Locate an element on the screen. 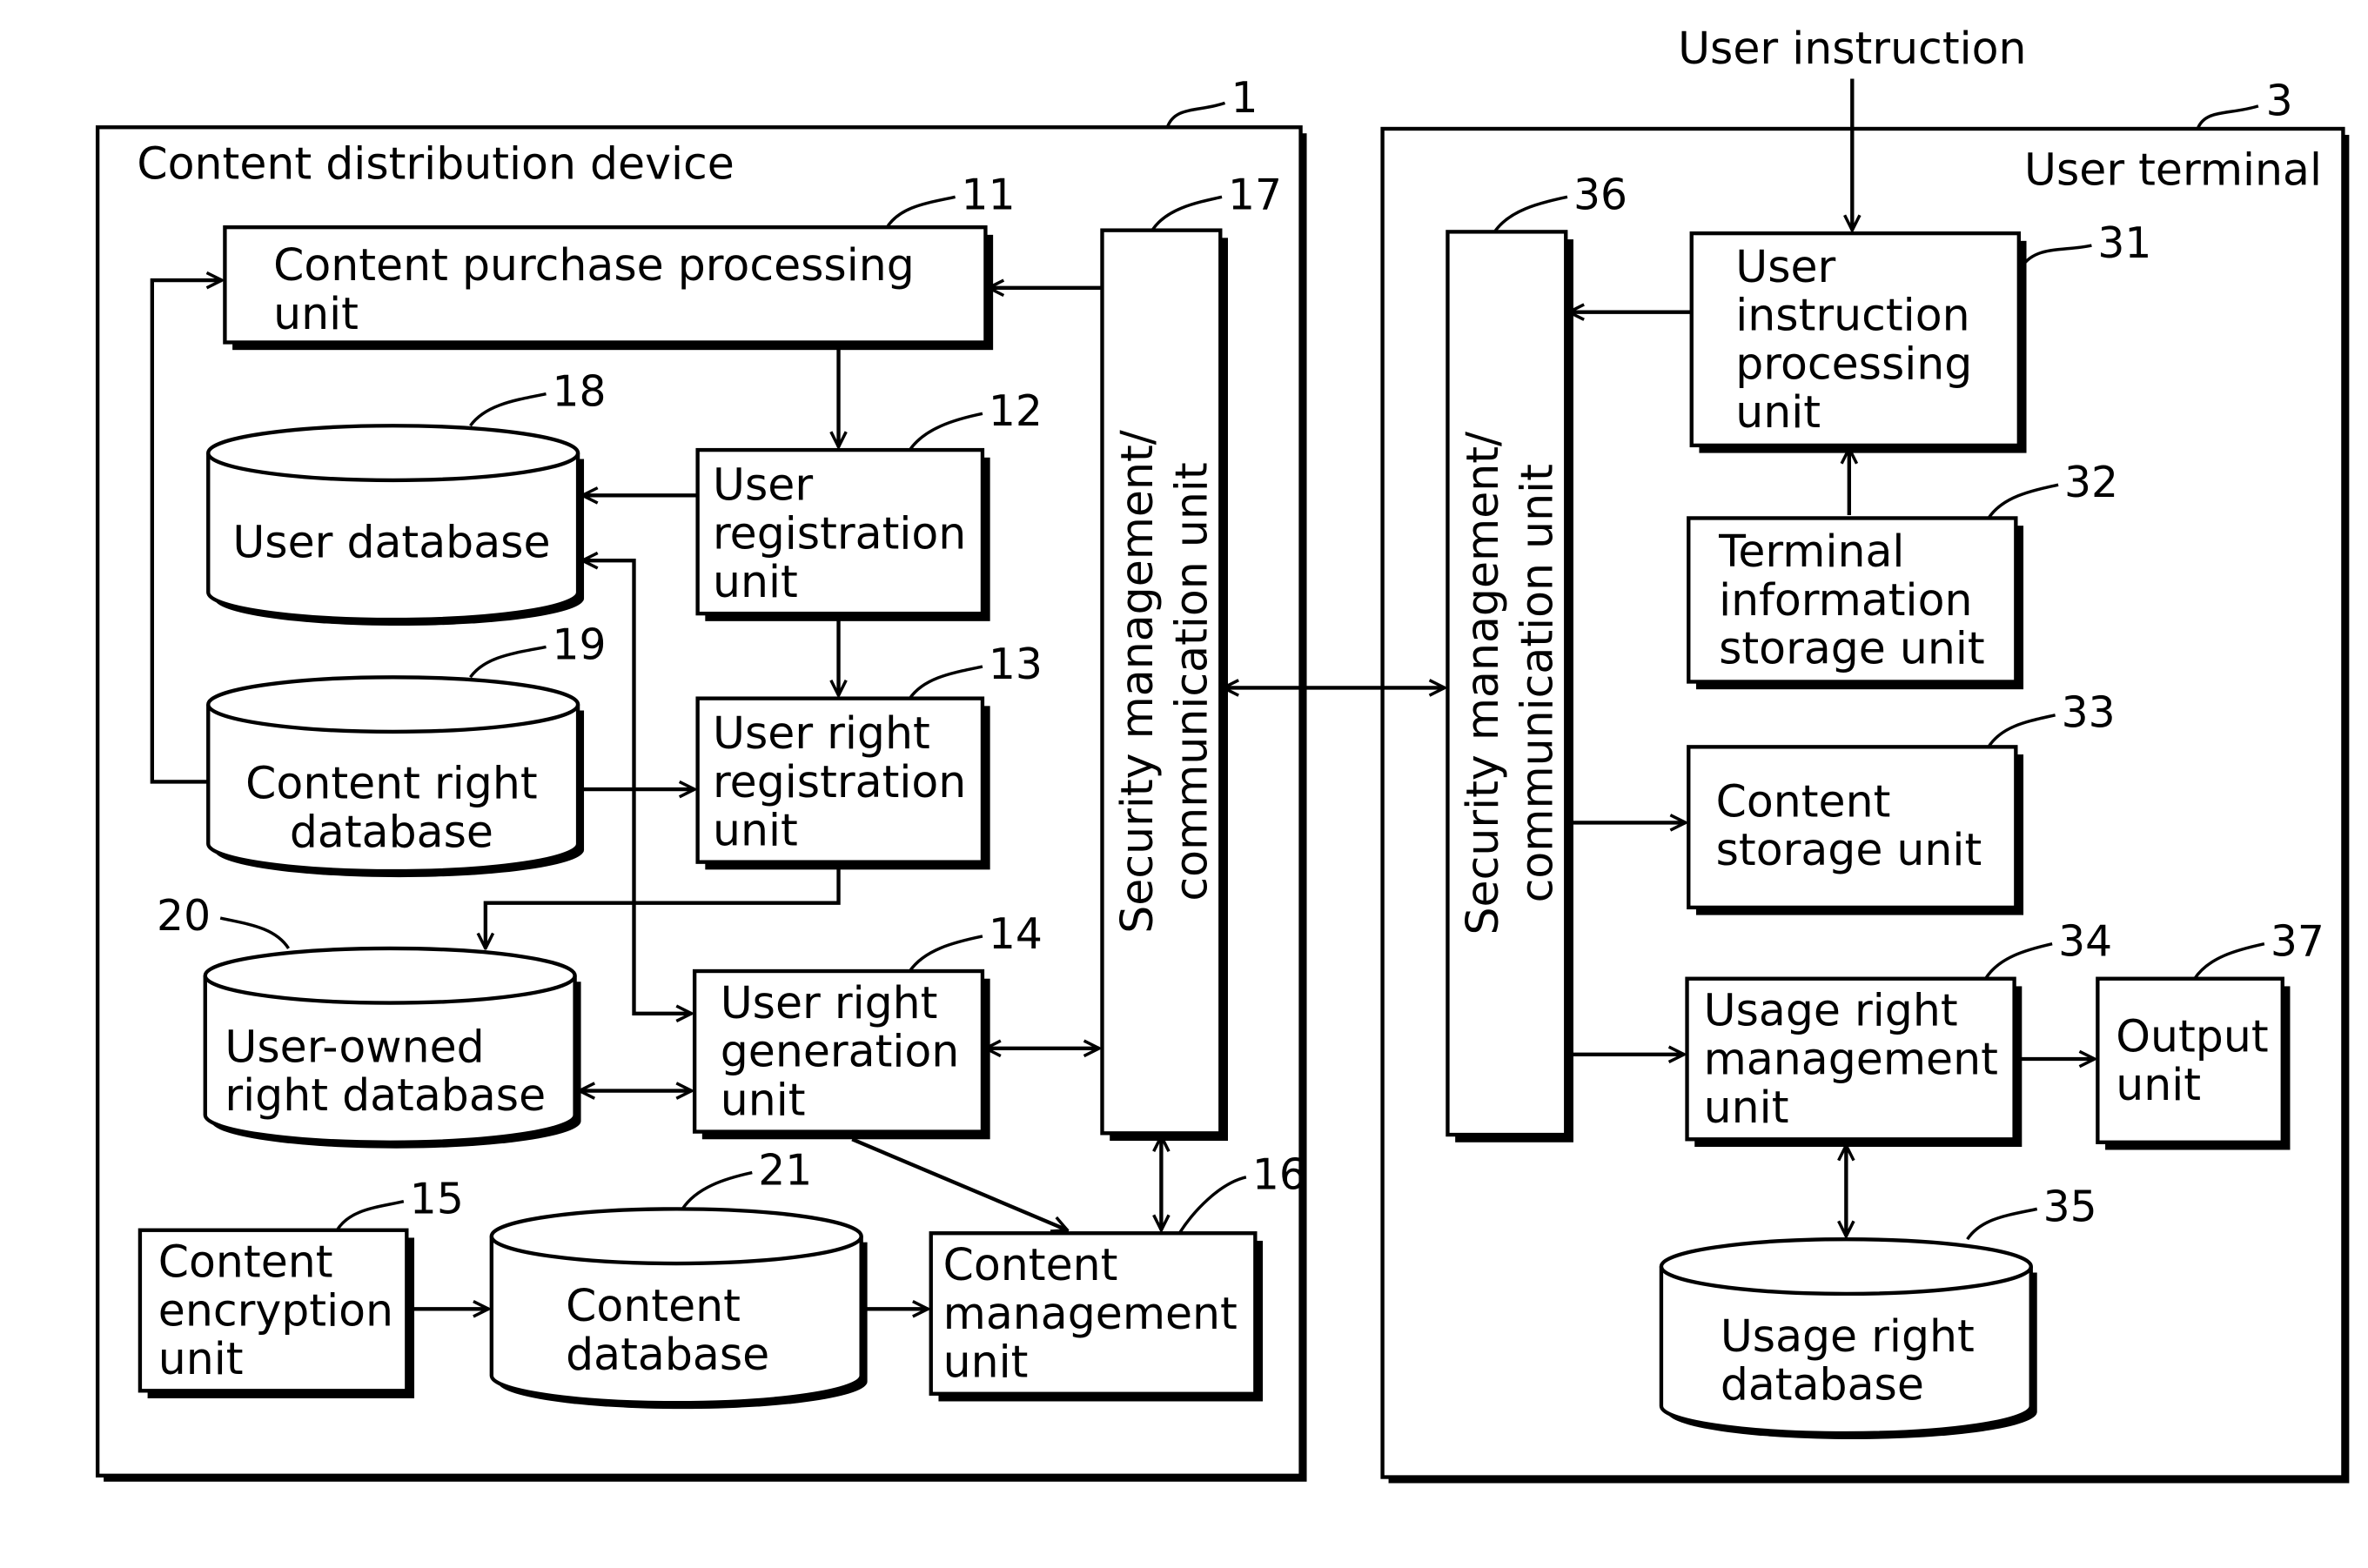 The height and width of the screenshot is (1568, 2368). unit-label-line: information is located at coordinates (1845, 600).